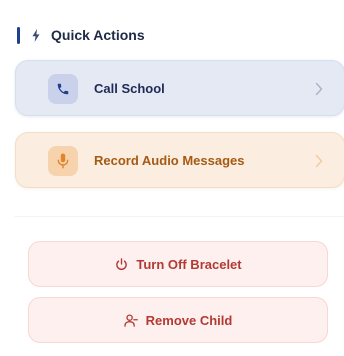 This screenshot has height=356, width=344. I want to click on turn-off-bracelet-label: Turn Off Bracelet, so click(189, 264).